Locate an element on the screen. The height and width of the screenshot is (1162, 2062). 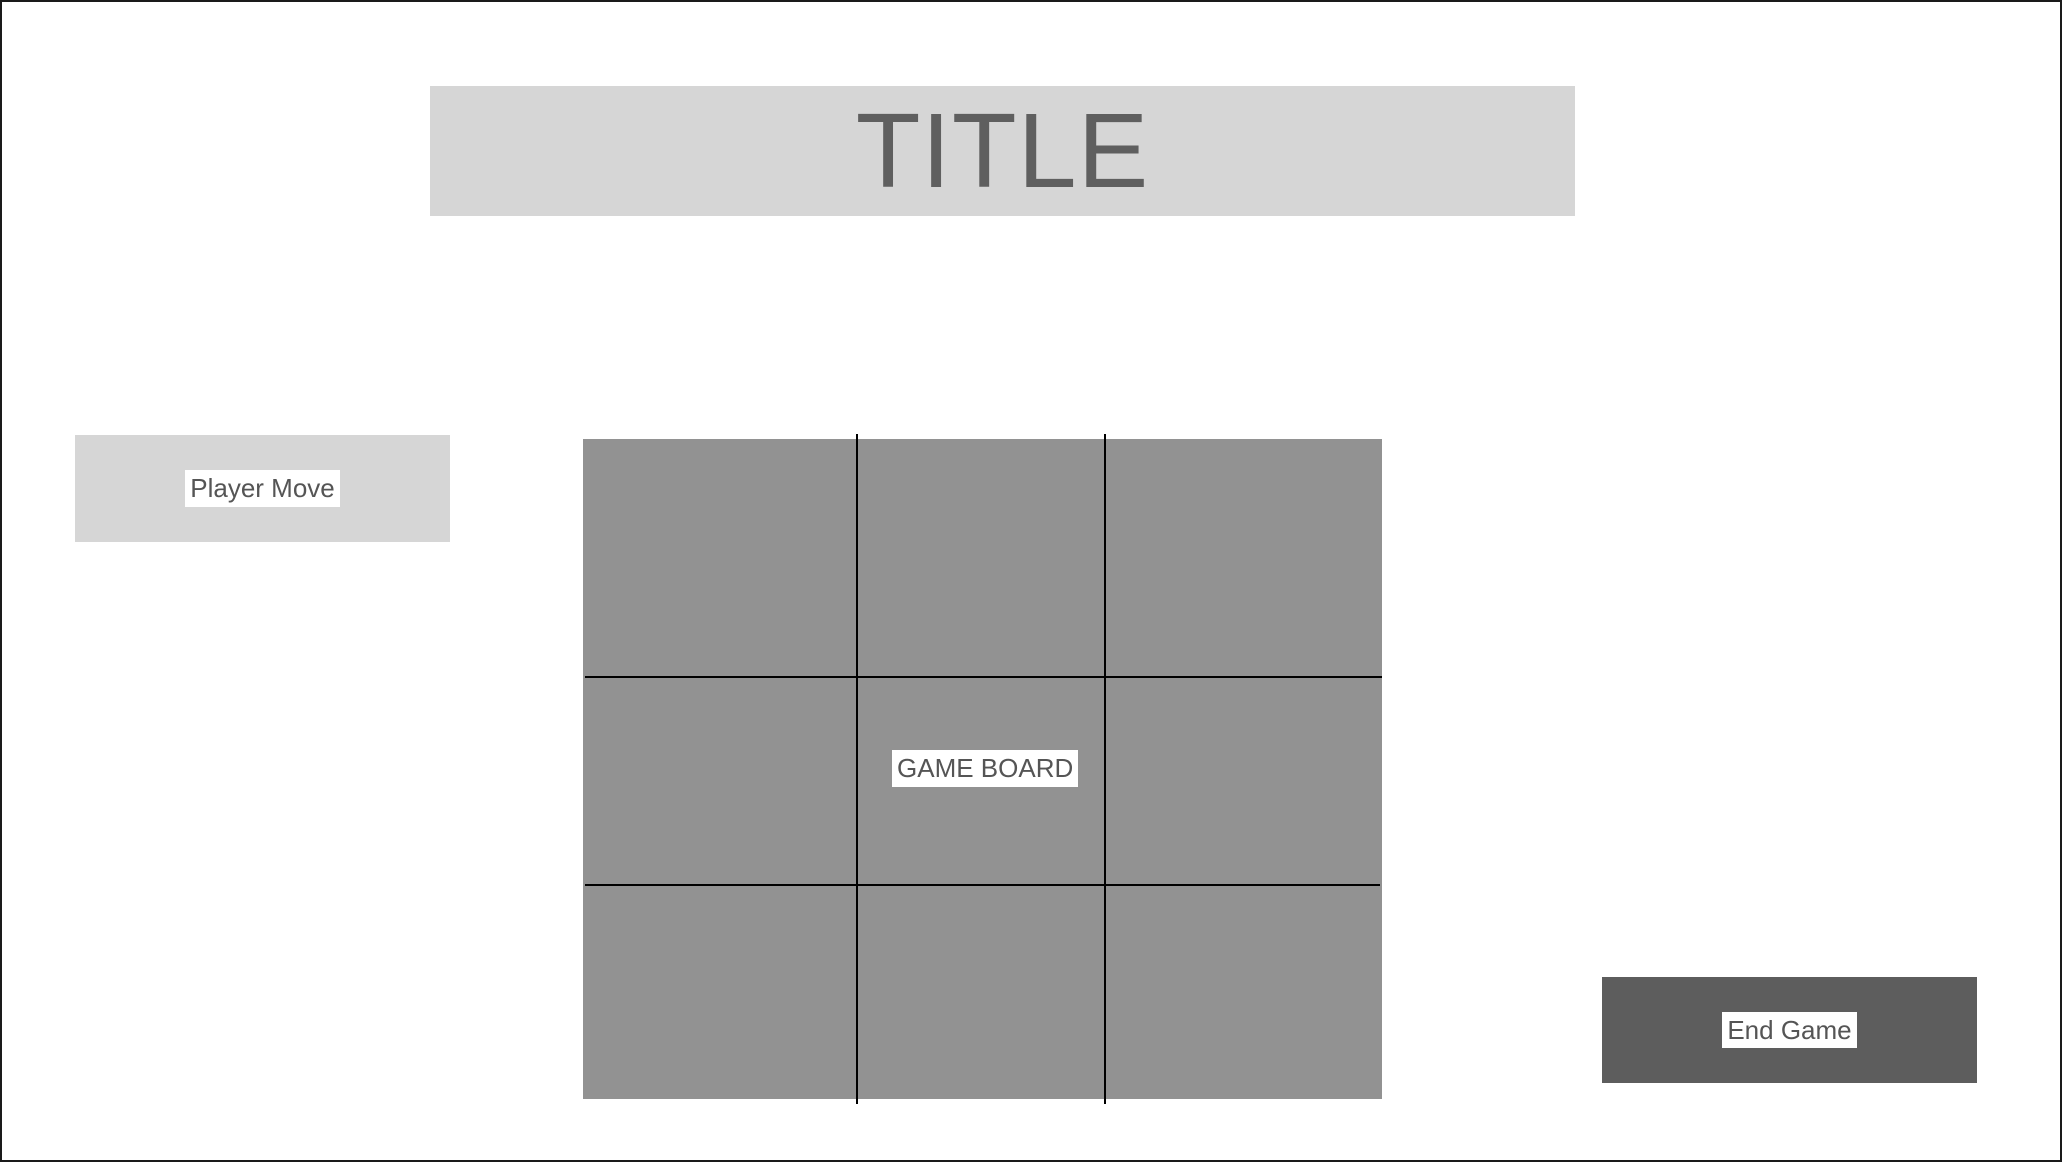
title-banner: TITLE is located at coordinates (1002, 151).